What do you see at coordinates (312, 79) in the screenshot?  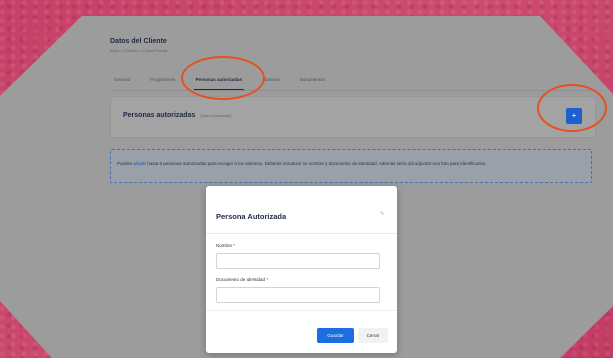 I see `tab-documentos: Documentos` at bounding box center [312, 79].